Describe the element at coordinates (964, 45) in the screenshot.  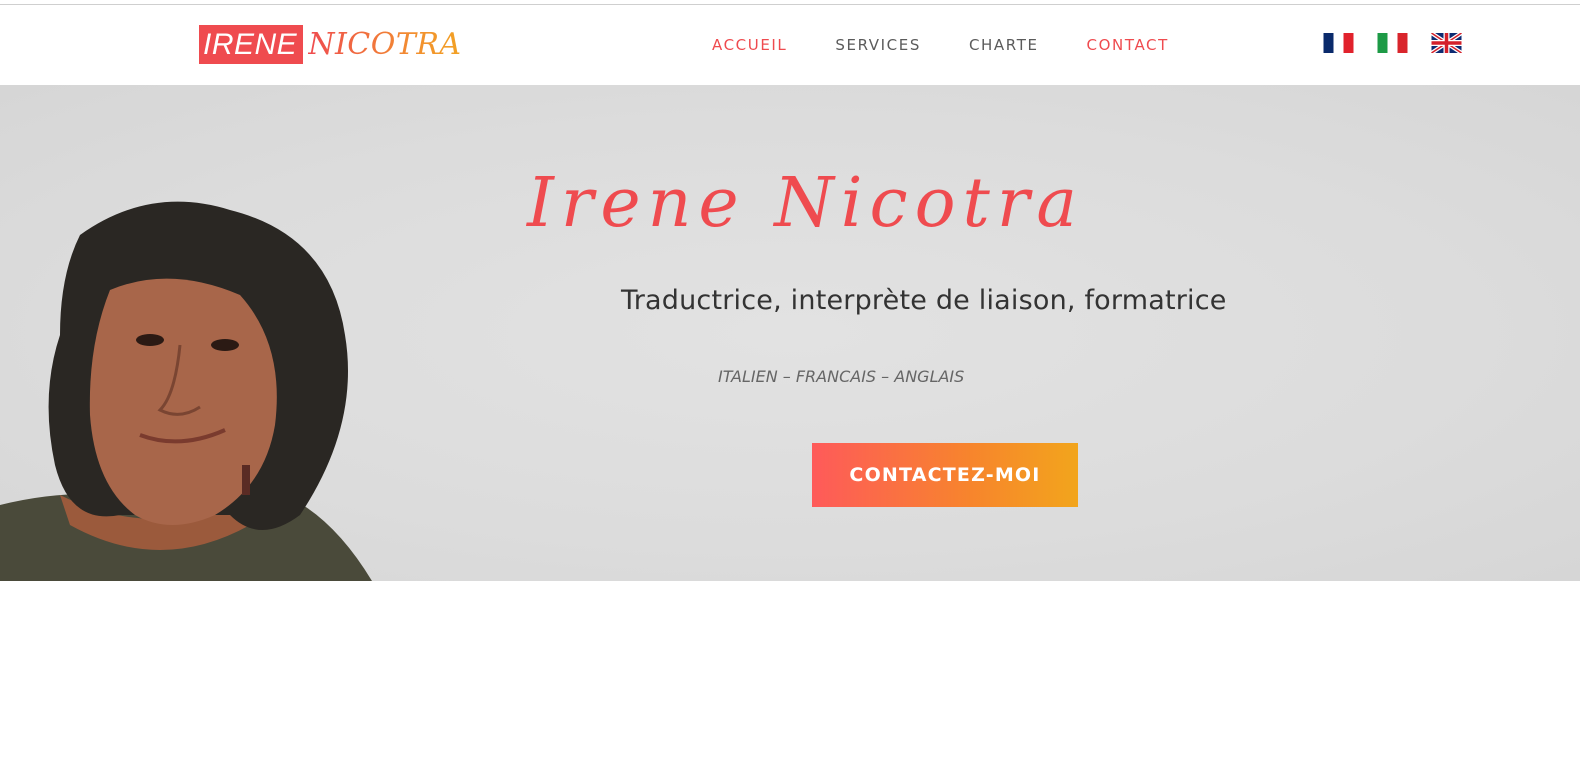
I see `main-nav: ACCUEIL SERVICES CHARTE CONTACT` at that location.